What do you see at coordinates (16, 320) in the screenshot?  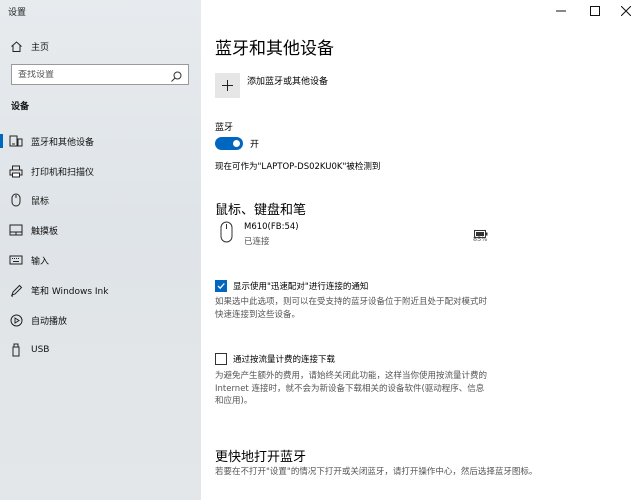 I see `autoplay-icon` at bounding box center [16, 320].